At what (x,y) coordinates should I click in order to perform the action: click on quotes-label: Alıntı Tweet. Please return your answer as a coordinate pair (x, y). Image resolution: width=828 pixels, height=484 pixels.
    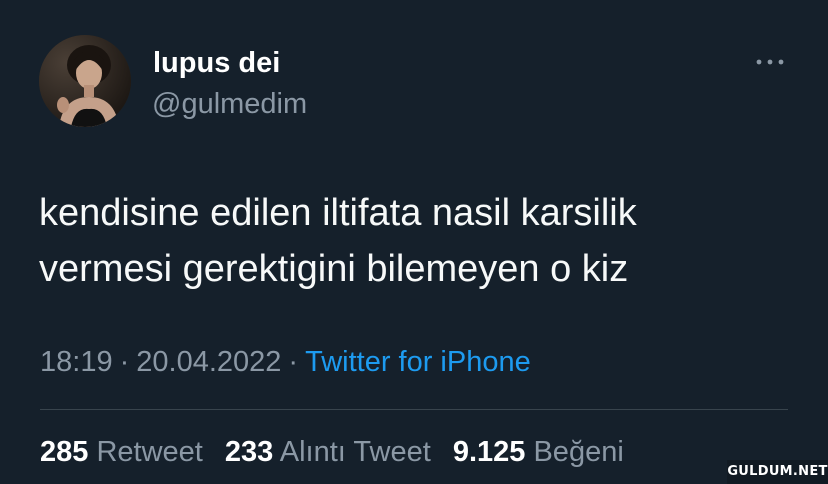
    Looking at the image, I should click on (355, 452).